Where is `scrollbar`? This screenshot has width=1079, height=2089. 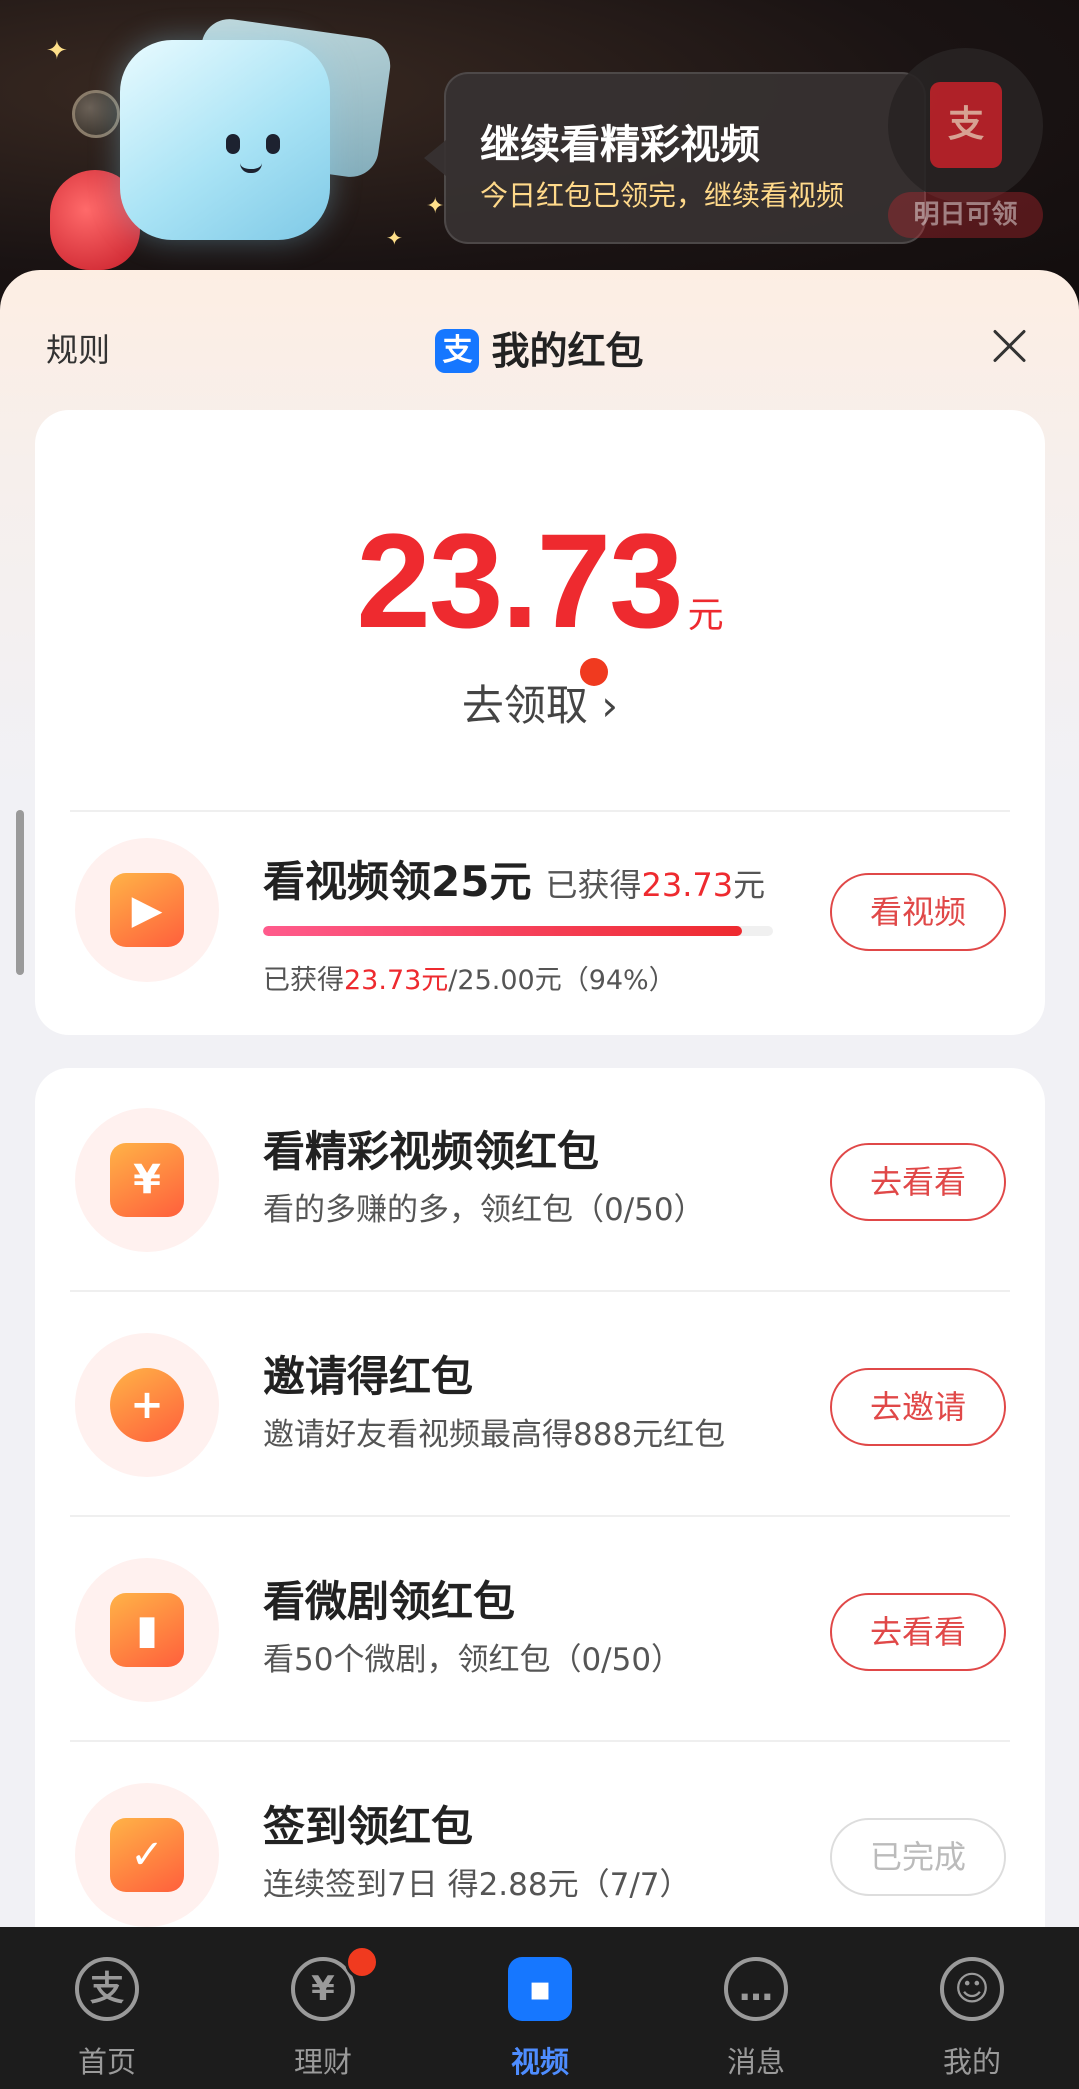 scrollbar is located at coordinates (20, 892).